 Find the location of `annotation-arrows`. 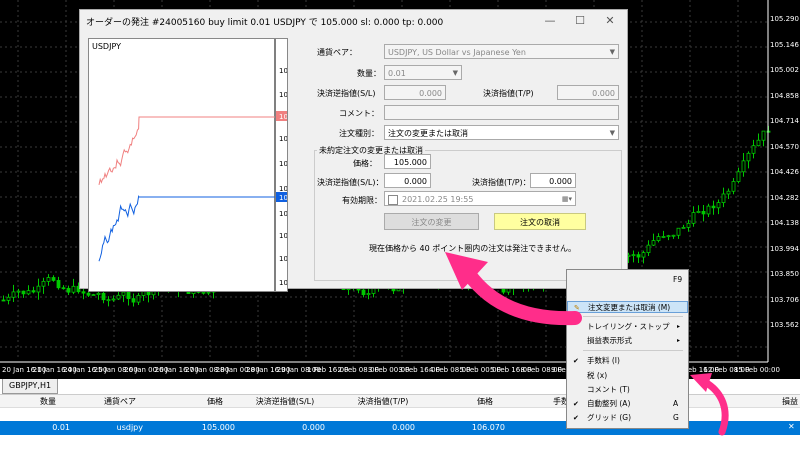

annotation-arrows is located at coordinates (587, 344).